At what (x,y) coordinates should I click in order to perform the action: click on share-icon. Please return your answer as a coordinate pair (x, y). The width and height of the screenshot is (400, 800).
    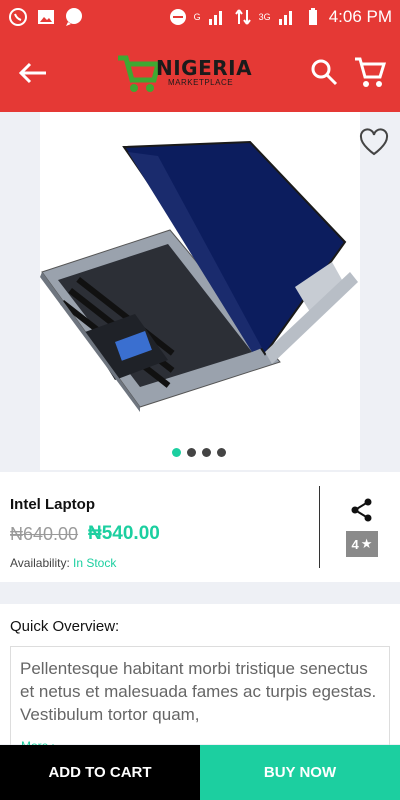
    Looking at the image, I should click on (361, 510).